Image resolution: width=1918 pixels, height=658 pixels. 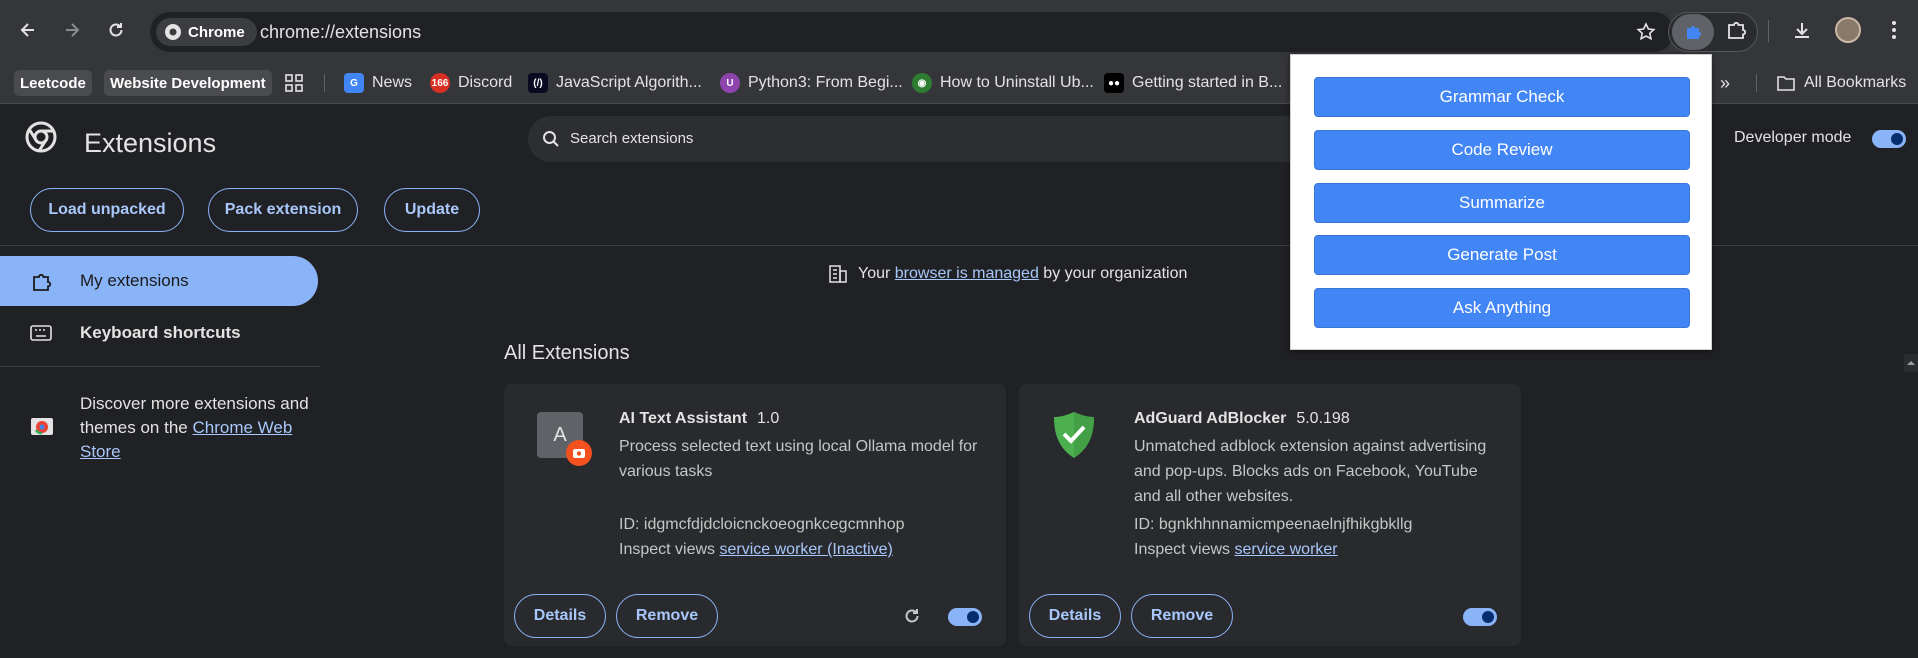 I want to click on reload-extension-icon, so click(x=912, y=616).